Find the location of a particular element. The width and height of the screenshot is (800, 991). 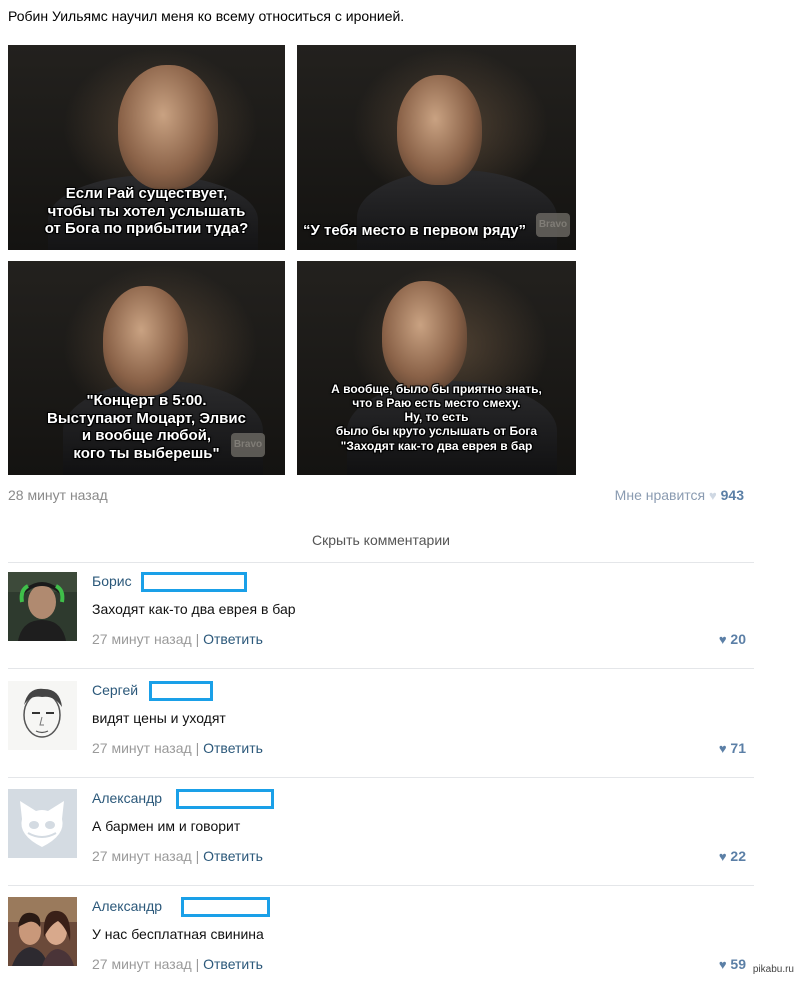

caption-line: Выступают Моцарт, Элвис is located at coordinates (146, 418).